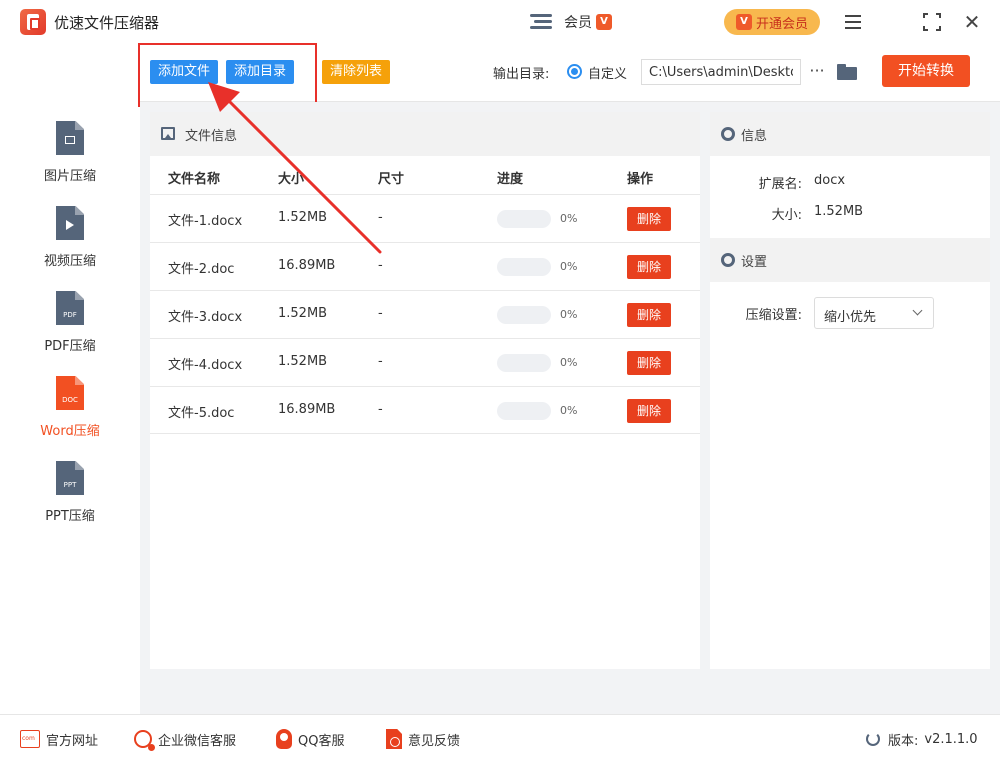 The height and width of the screenshot is (760, 1000). What do you see at coordinates (184, 72) in the screenshot?
I see `add-file-button: 添加文件` at bounding box center [184, 72].